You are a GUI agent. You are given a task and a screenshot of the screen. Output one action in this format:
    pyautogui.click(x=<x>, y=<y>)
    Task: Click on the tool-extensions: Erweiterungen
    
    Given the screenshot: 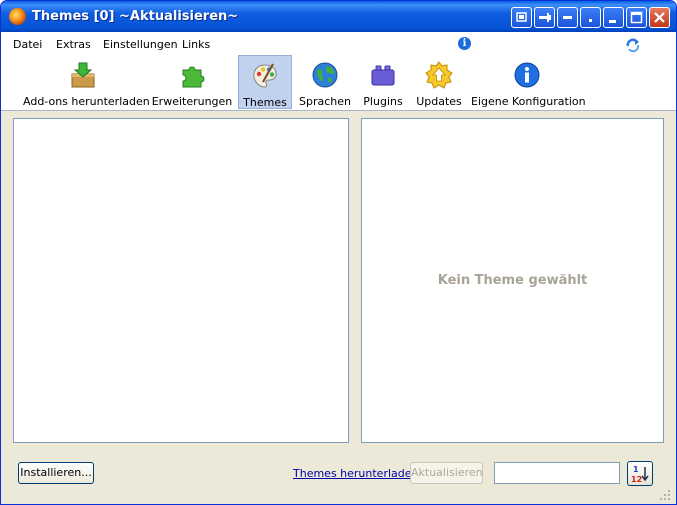 What is the action you would take?
    pyautogui.click(x=192, y=82)
    